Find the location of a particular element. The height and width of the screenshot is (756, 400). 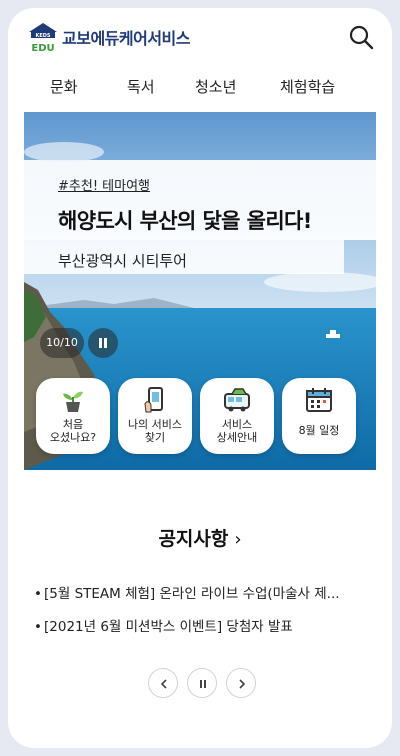

logo-mark-icon: KEDS EDU is located at coordinates (43, 38).